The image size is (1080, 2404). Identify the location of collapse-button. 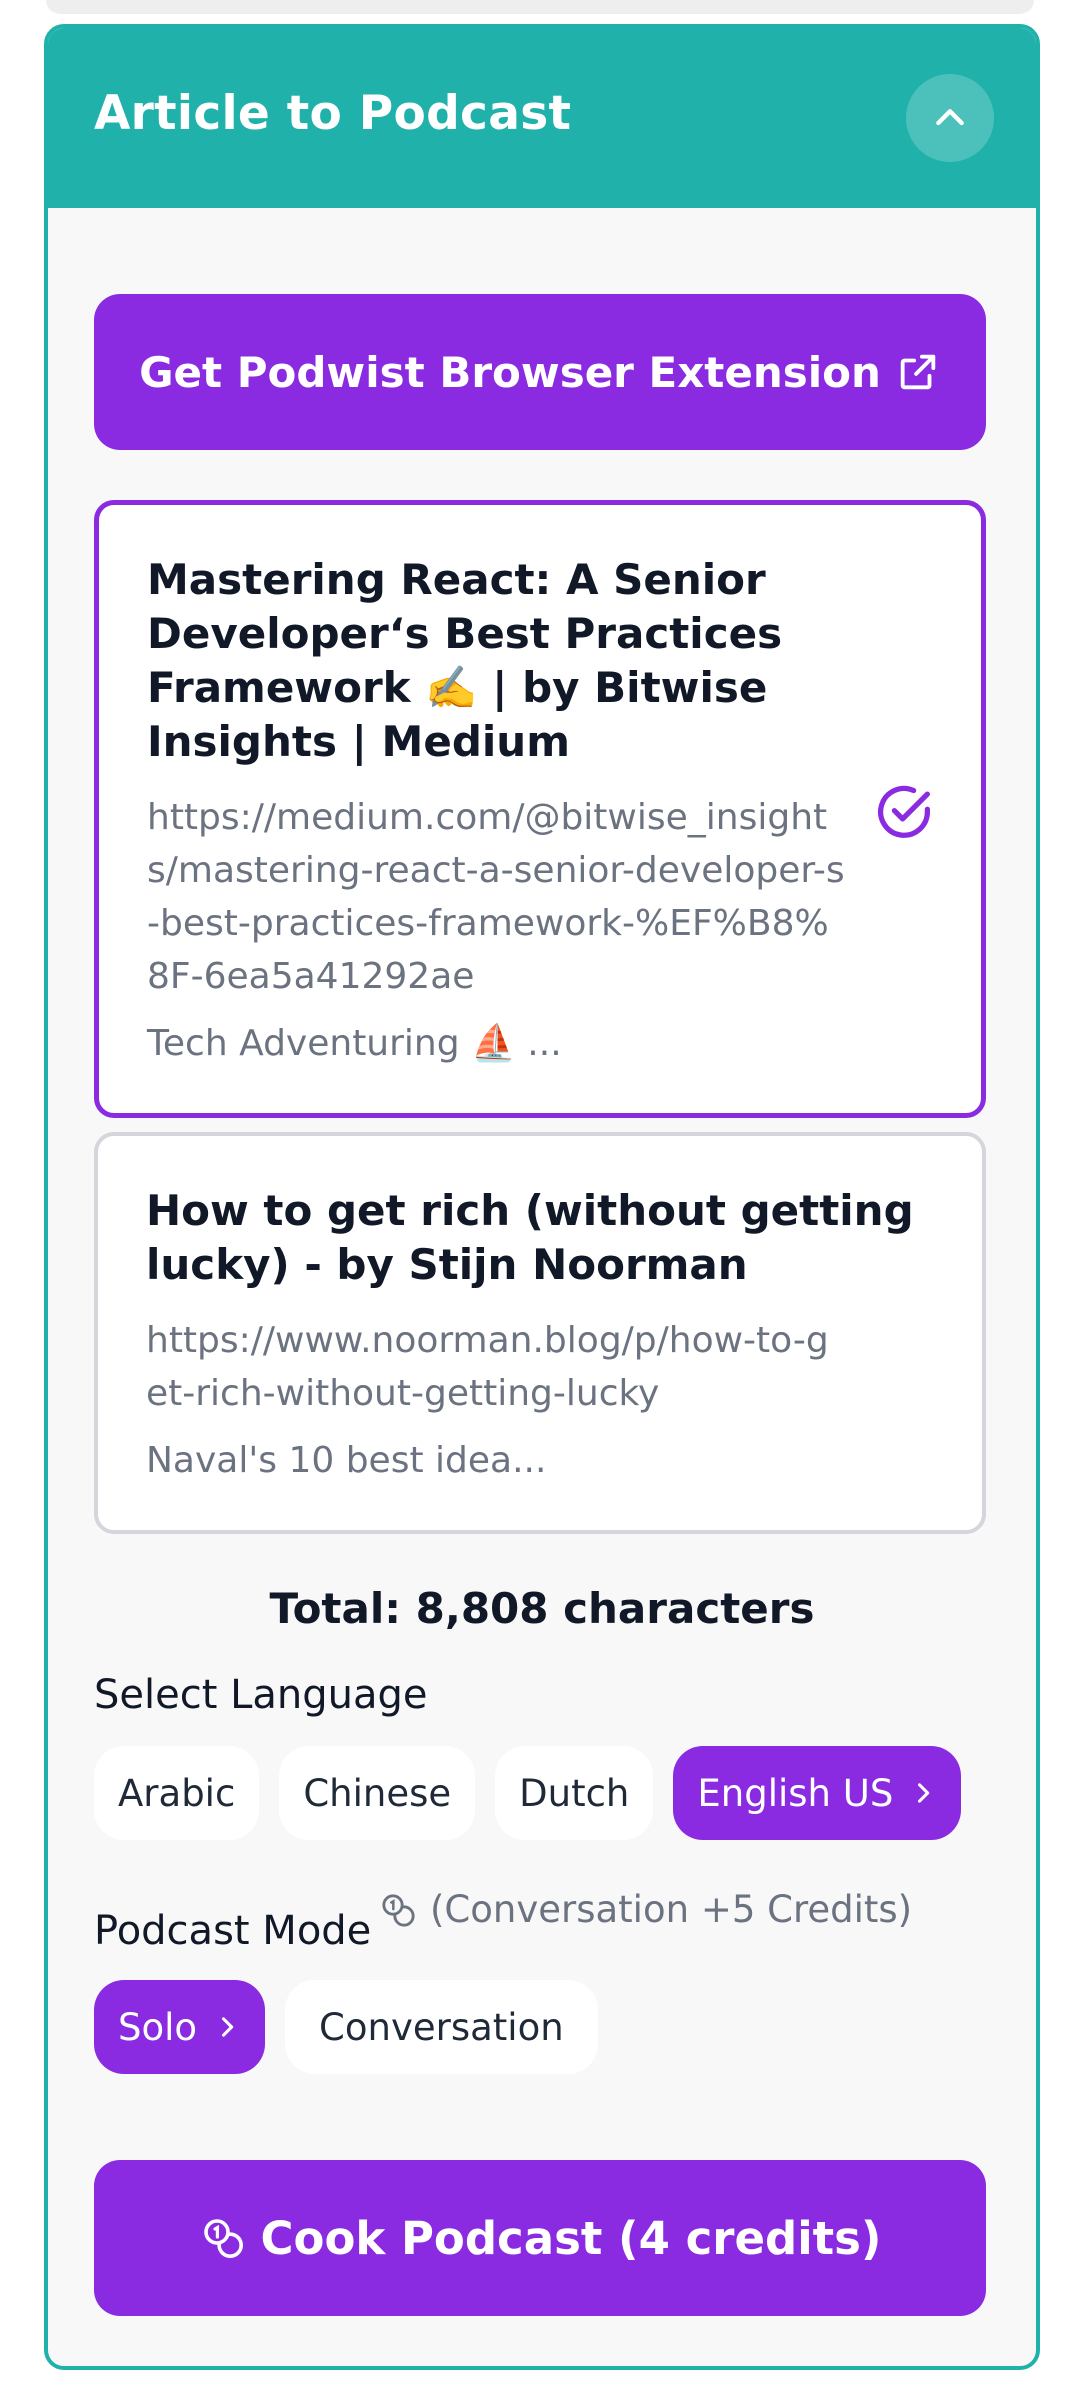
(950, 118).